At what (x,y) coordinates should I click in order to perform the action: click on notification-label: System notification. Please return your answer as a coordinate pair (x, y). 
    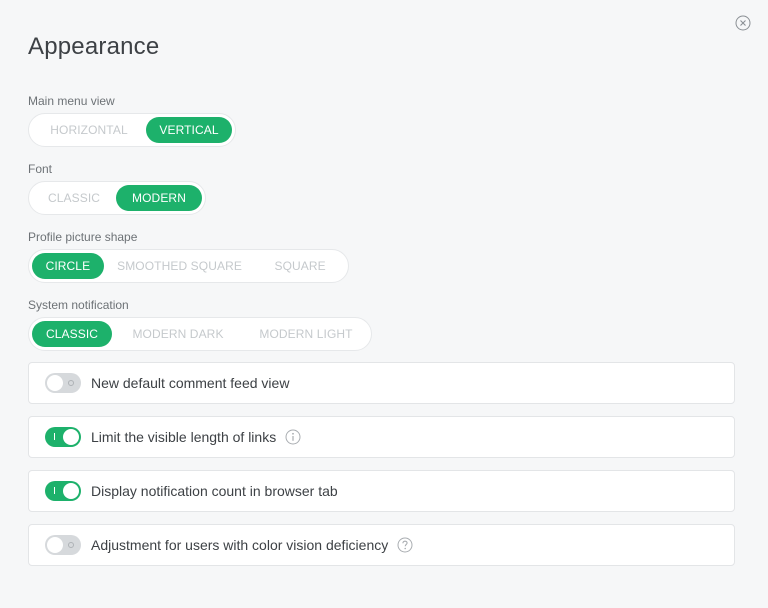
    Looking at the image, I should click on (78, 305).